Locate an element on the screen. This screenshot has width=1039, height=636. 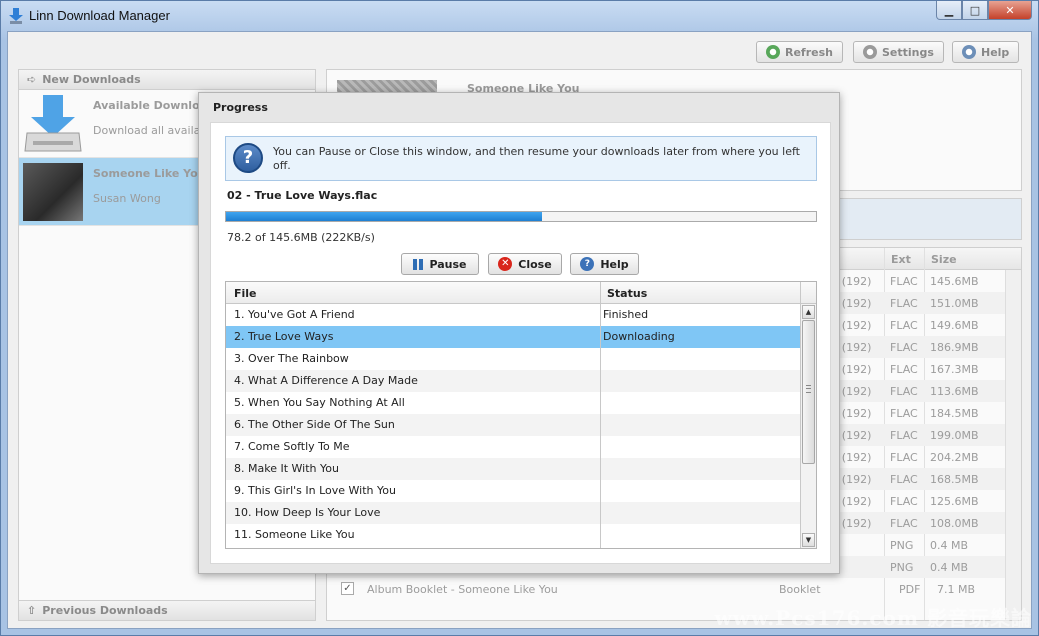
table-row: 5. When You Say Nothing At All is located at coordinates (514, 403).